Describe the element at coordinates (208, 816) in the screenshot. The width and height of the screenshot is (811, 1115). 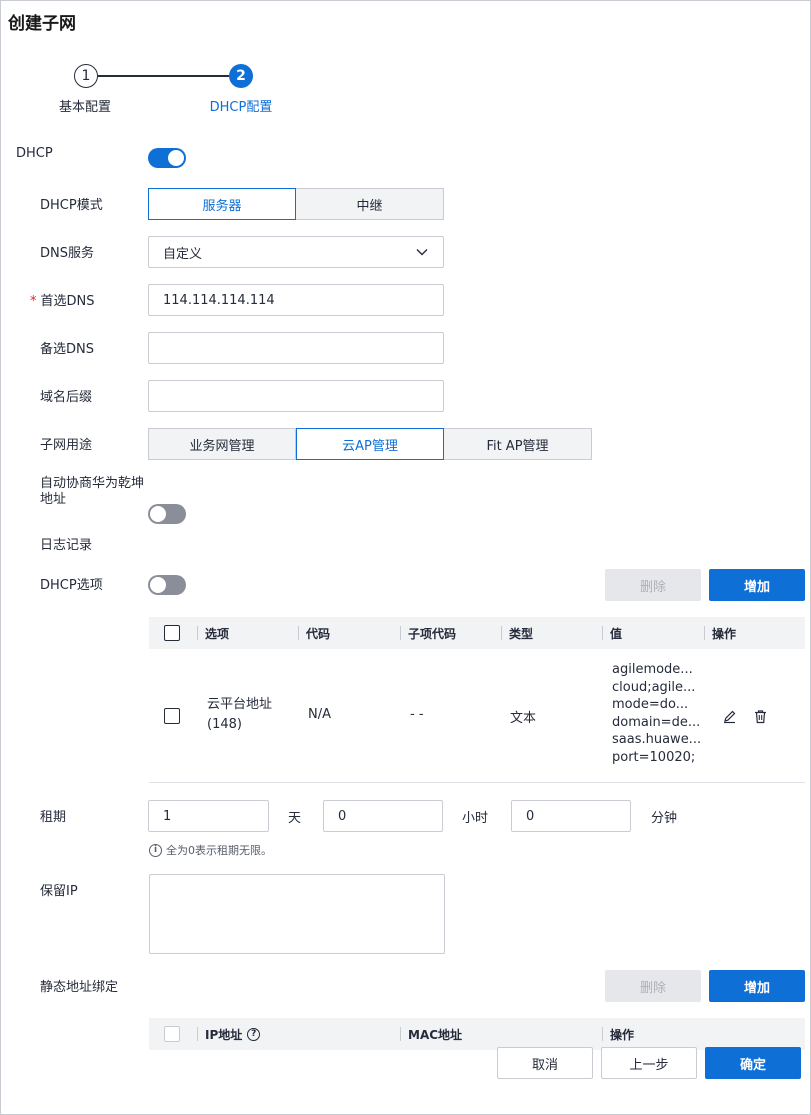
I see `lease-days-input: 1` at that location.